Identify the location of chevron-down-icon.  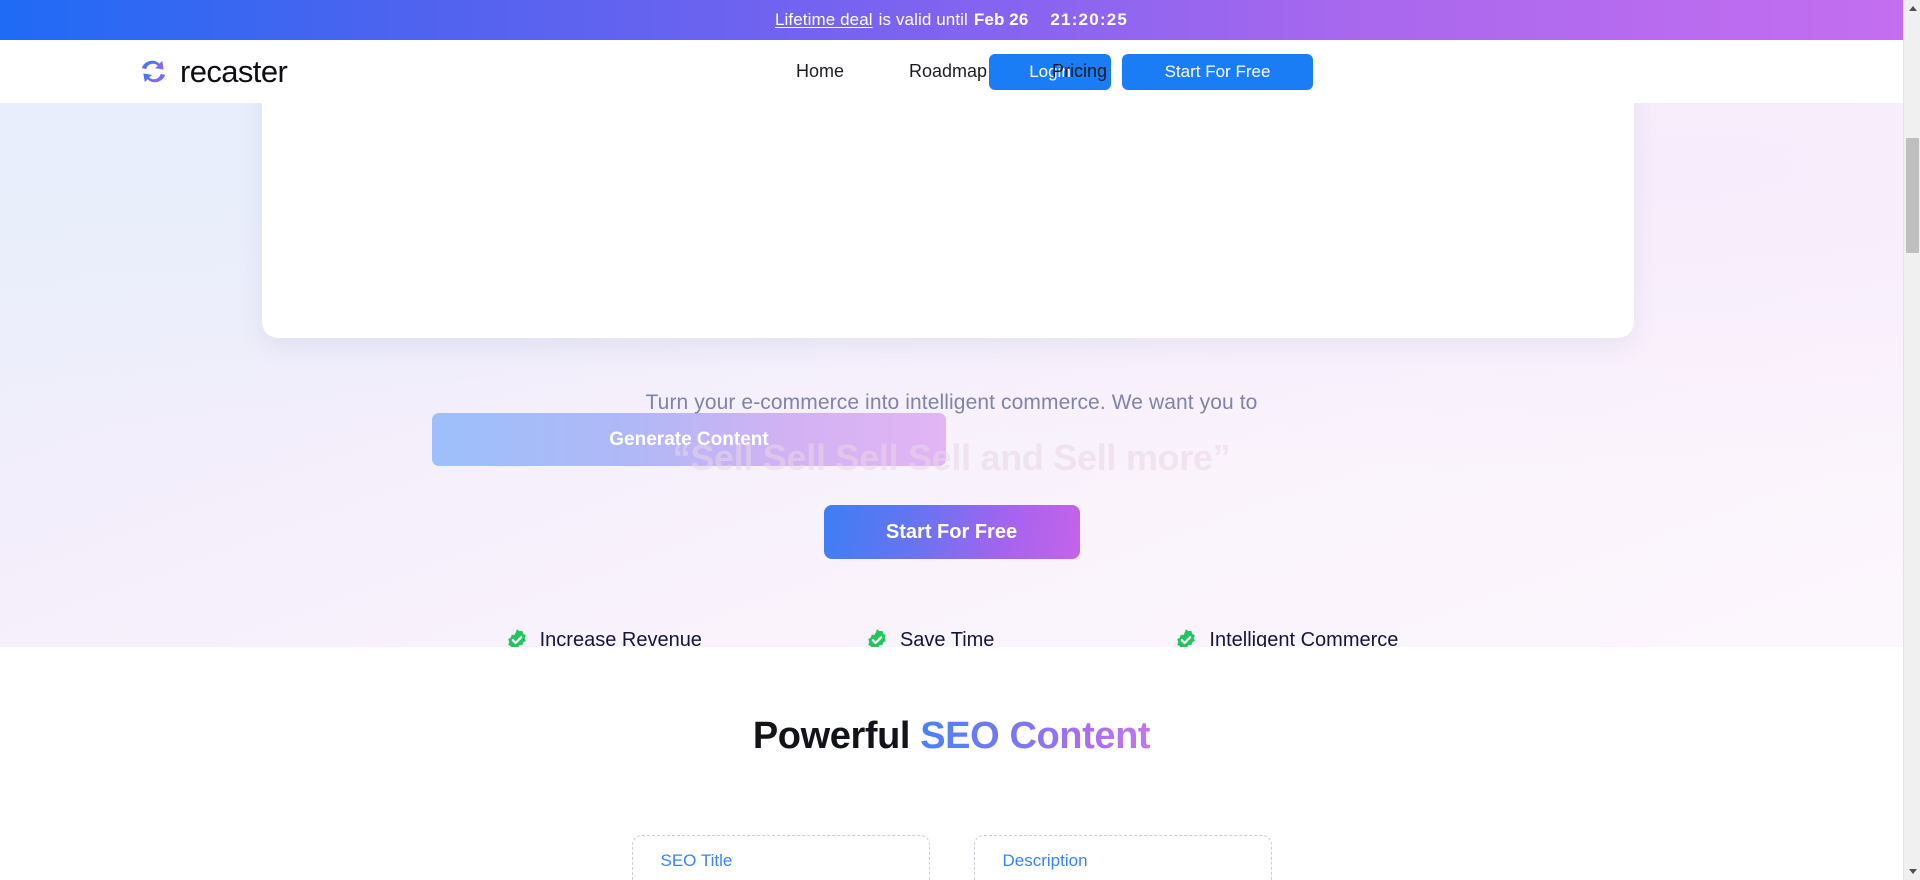
(1912, 871).